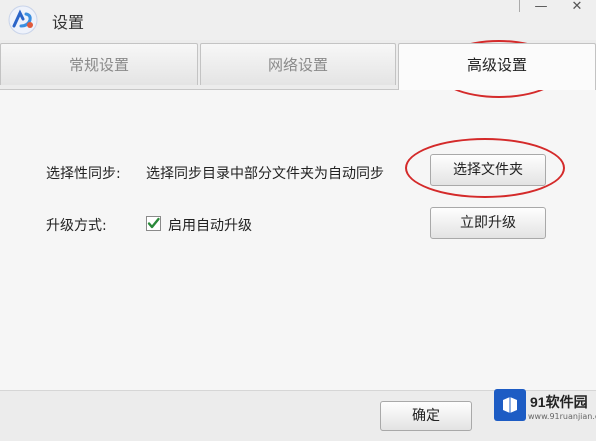  I want to click on app-logo-icon, so click(23, 20).